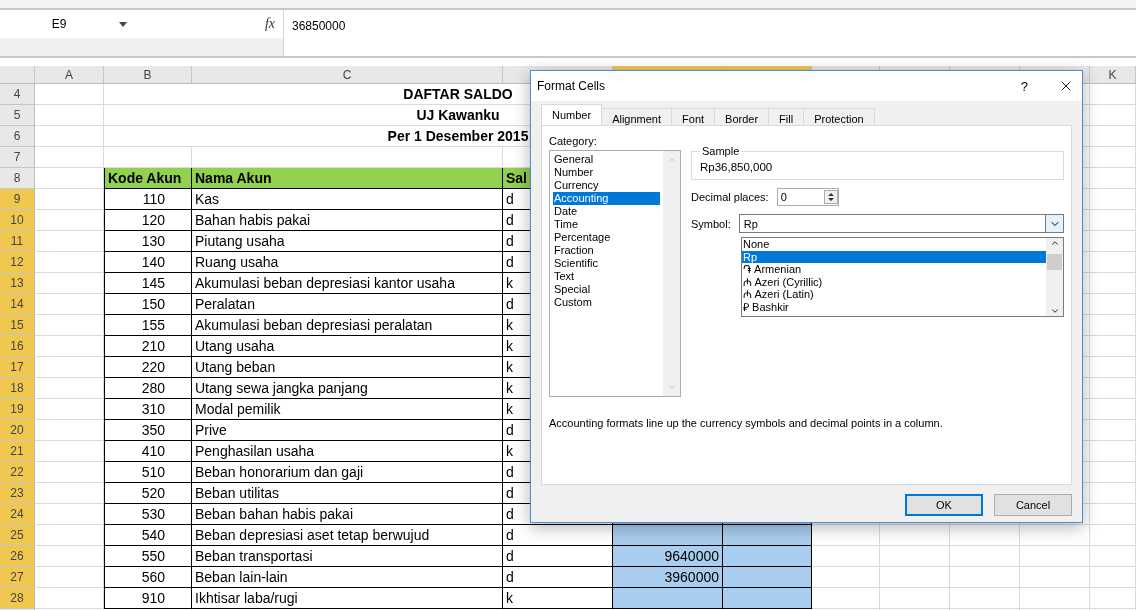 This screenshot has width=1136, height=610. I want to click on table-cell: 310, so click(148, 409).